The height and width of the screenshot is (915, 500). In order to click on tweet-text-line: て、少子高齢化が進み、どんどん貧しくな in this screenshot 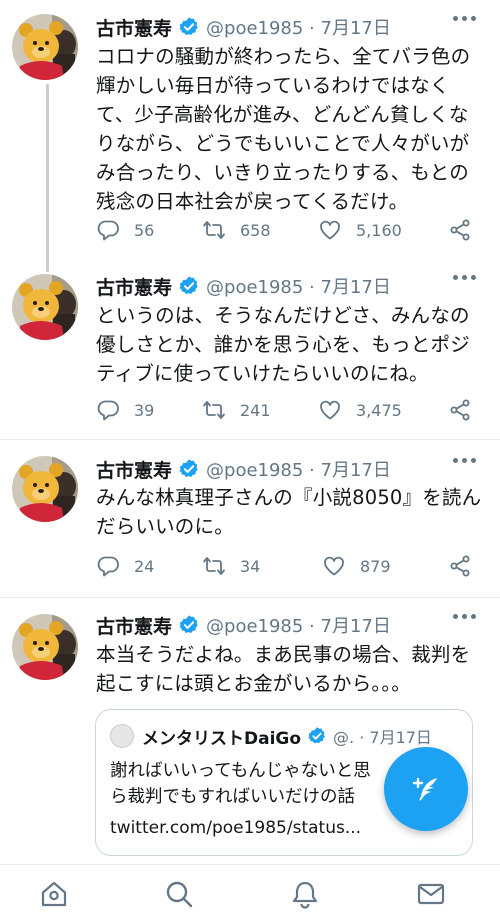, I will do `click(282, 114)`.